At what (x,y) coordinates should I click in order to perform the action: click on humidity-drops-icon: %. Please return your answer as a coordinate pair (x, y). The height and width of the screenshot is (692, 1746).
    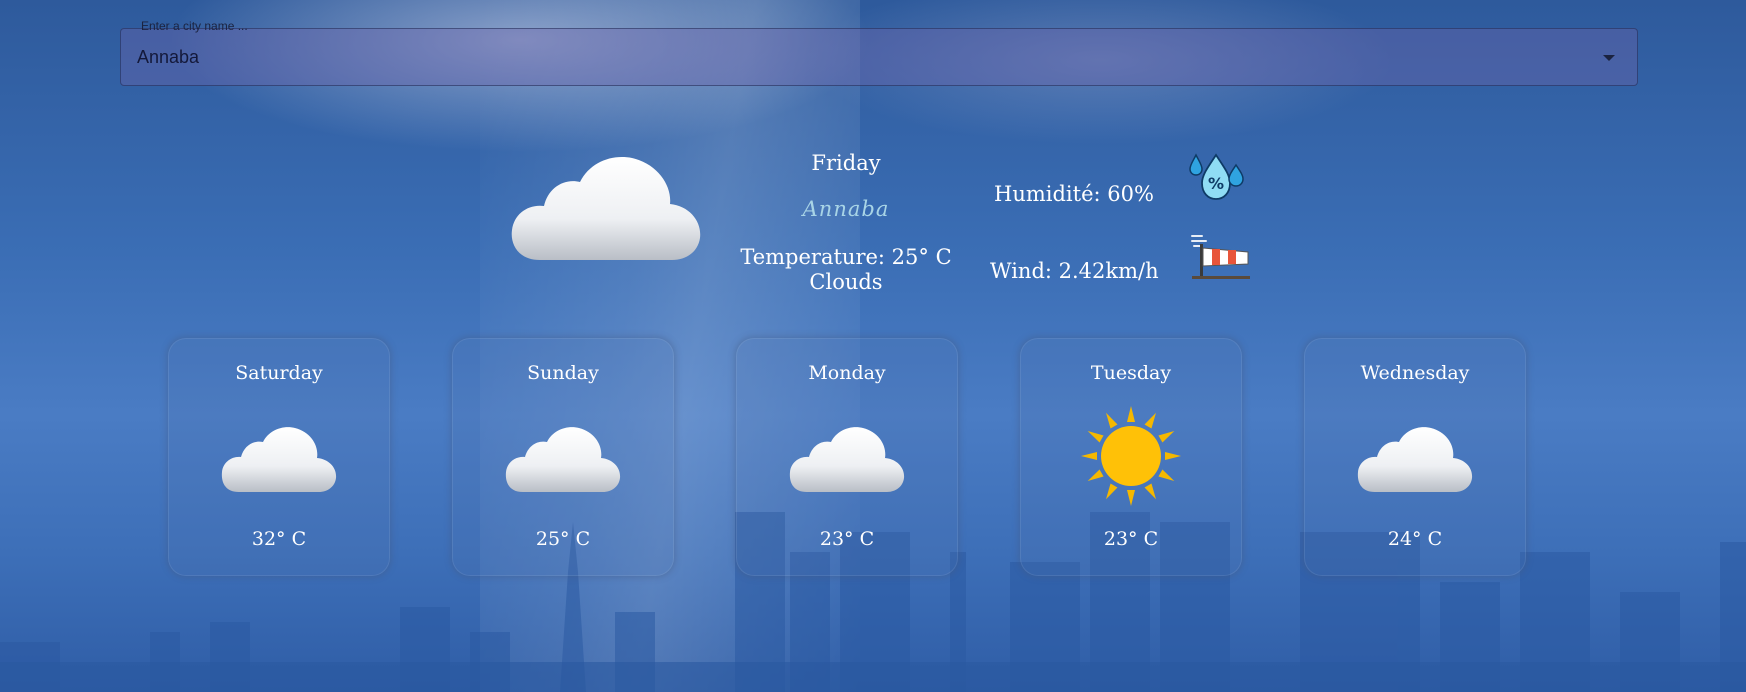
    Looking at the image, I should click on (1216, 176).